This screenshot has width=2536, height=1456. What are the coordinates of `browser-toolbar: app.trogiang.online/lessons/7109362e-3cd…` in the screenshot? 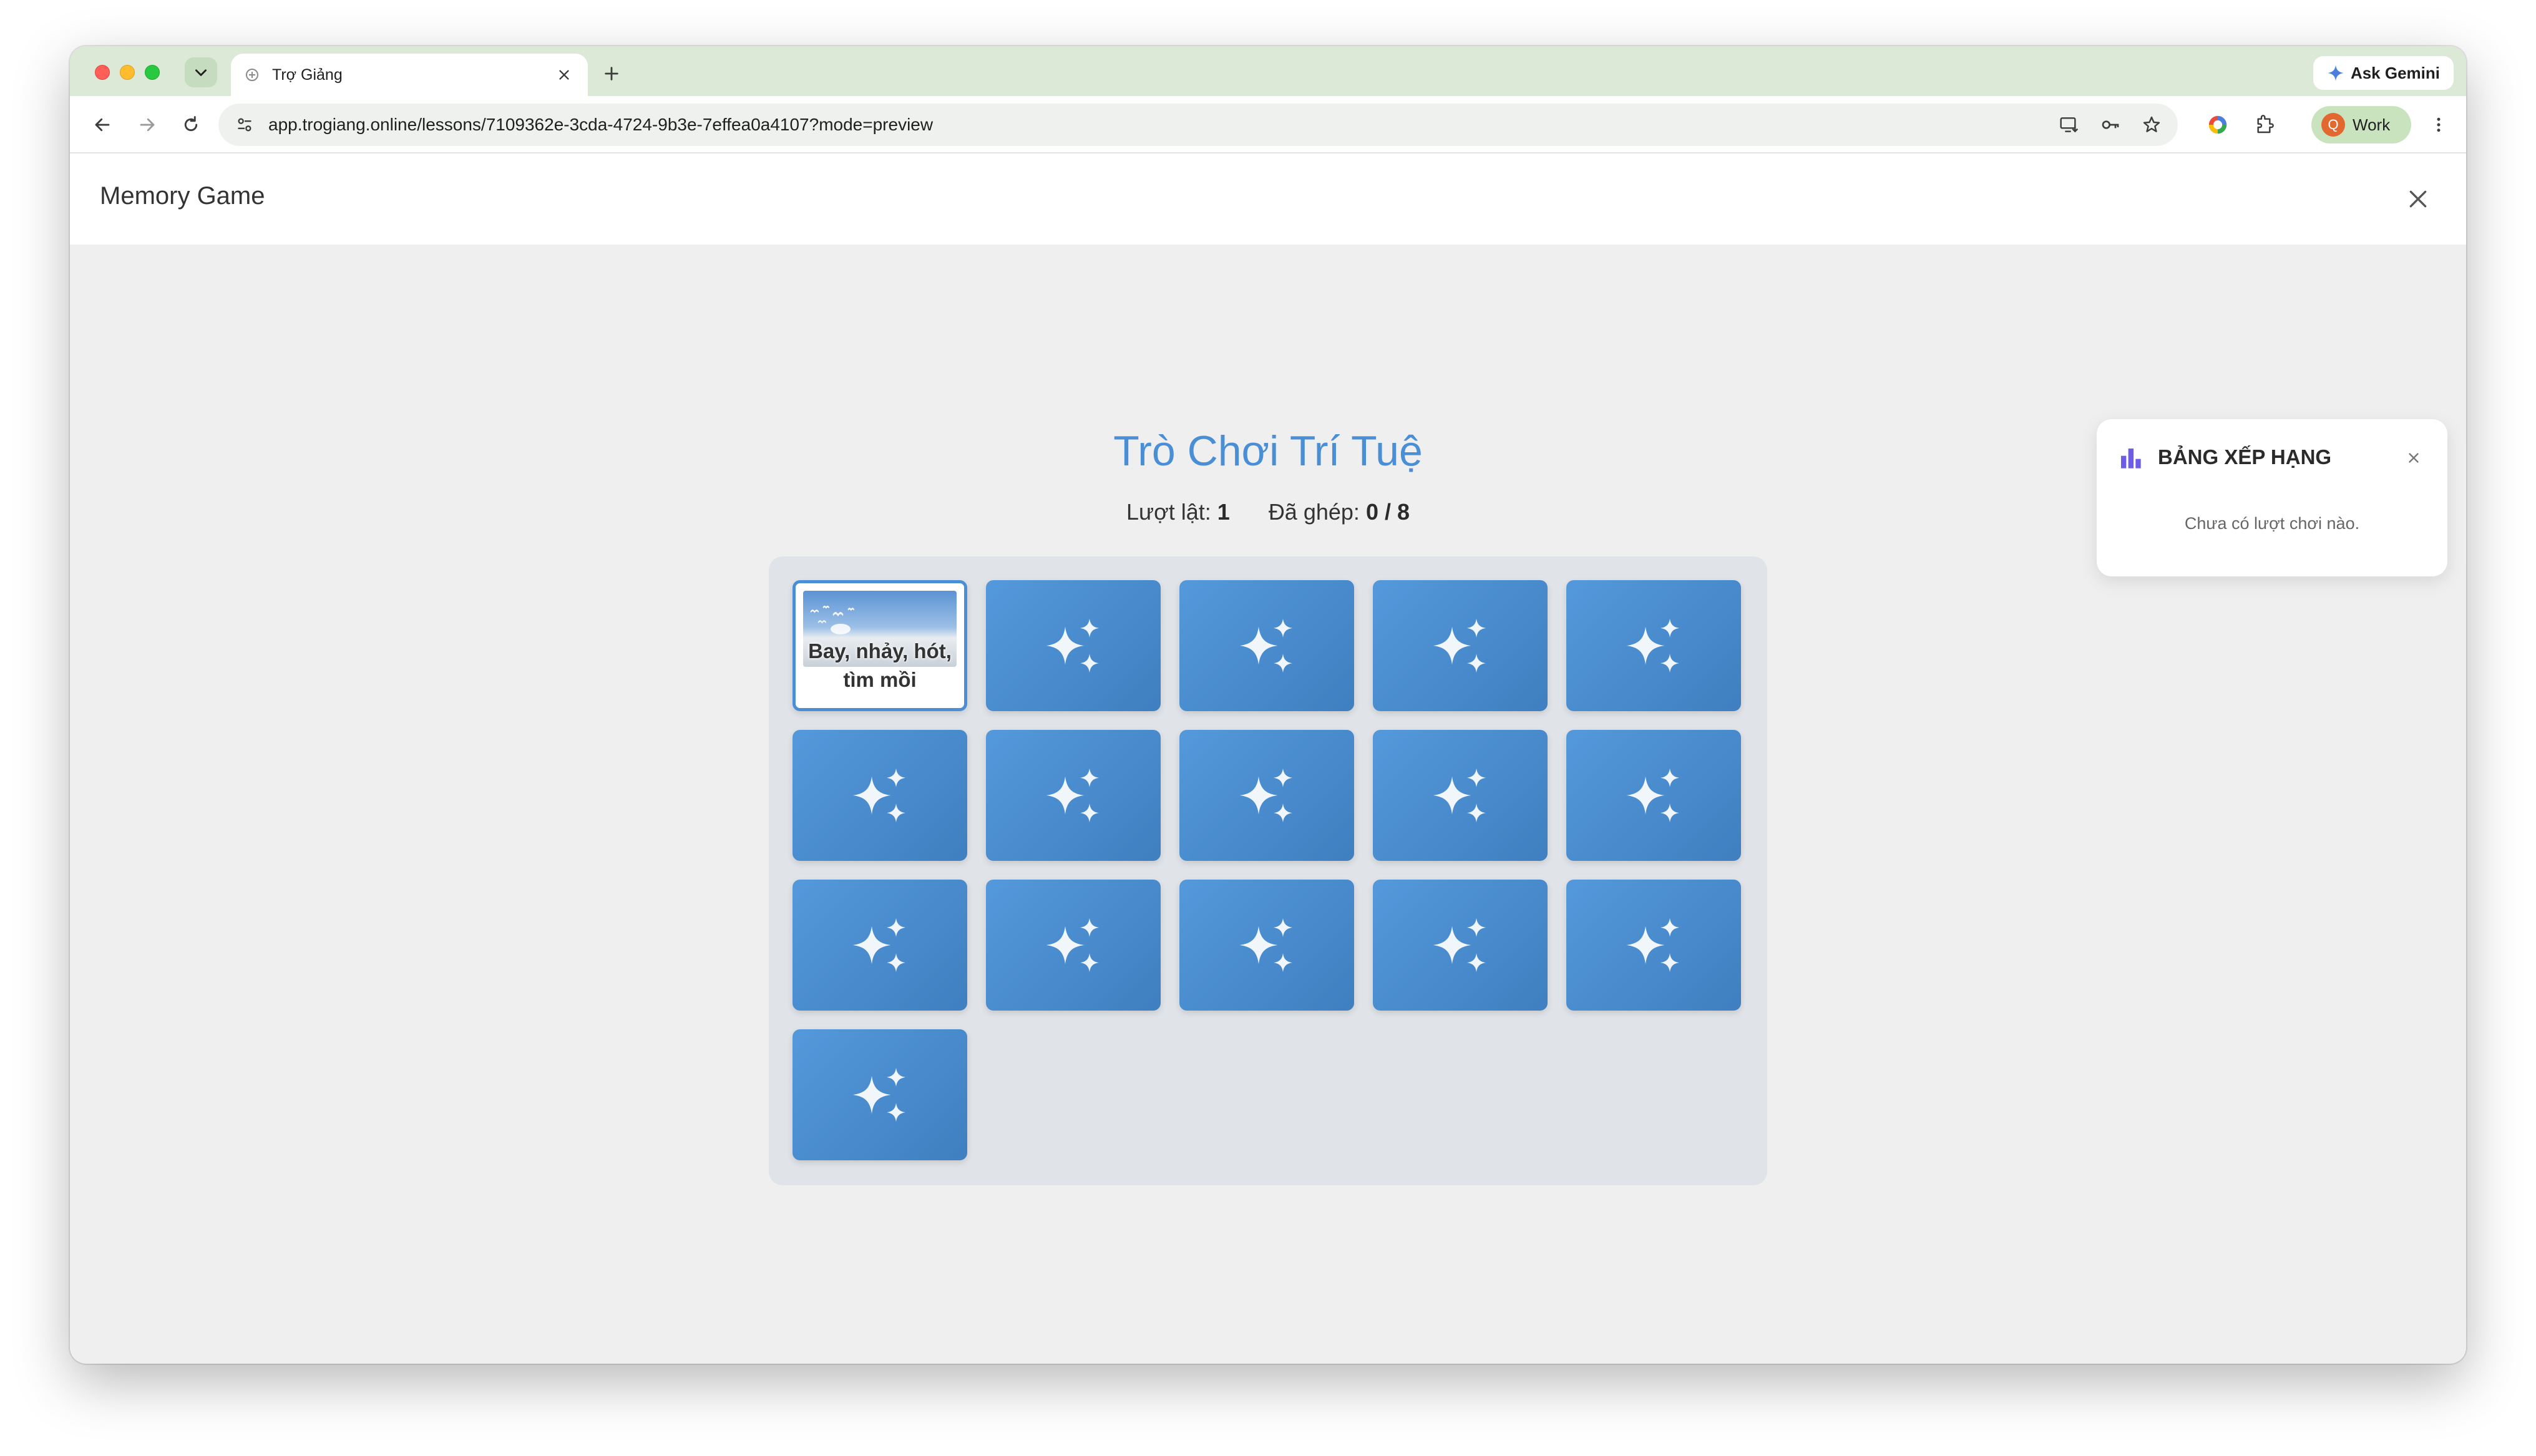 It's located at (1268, 124).